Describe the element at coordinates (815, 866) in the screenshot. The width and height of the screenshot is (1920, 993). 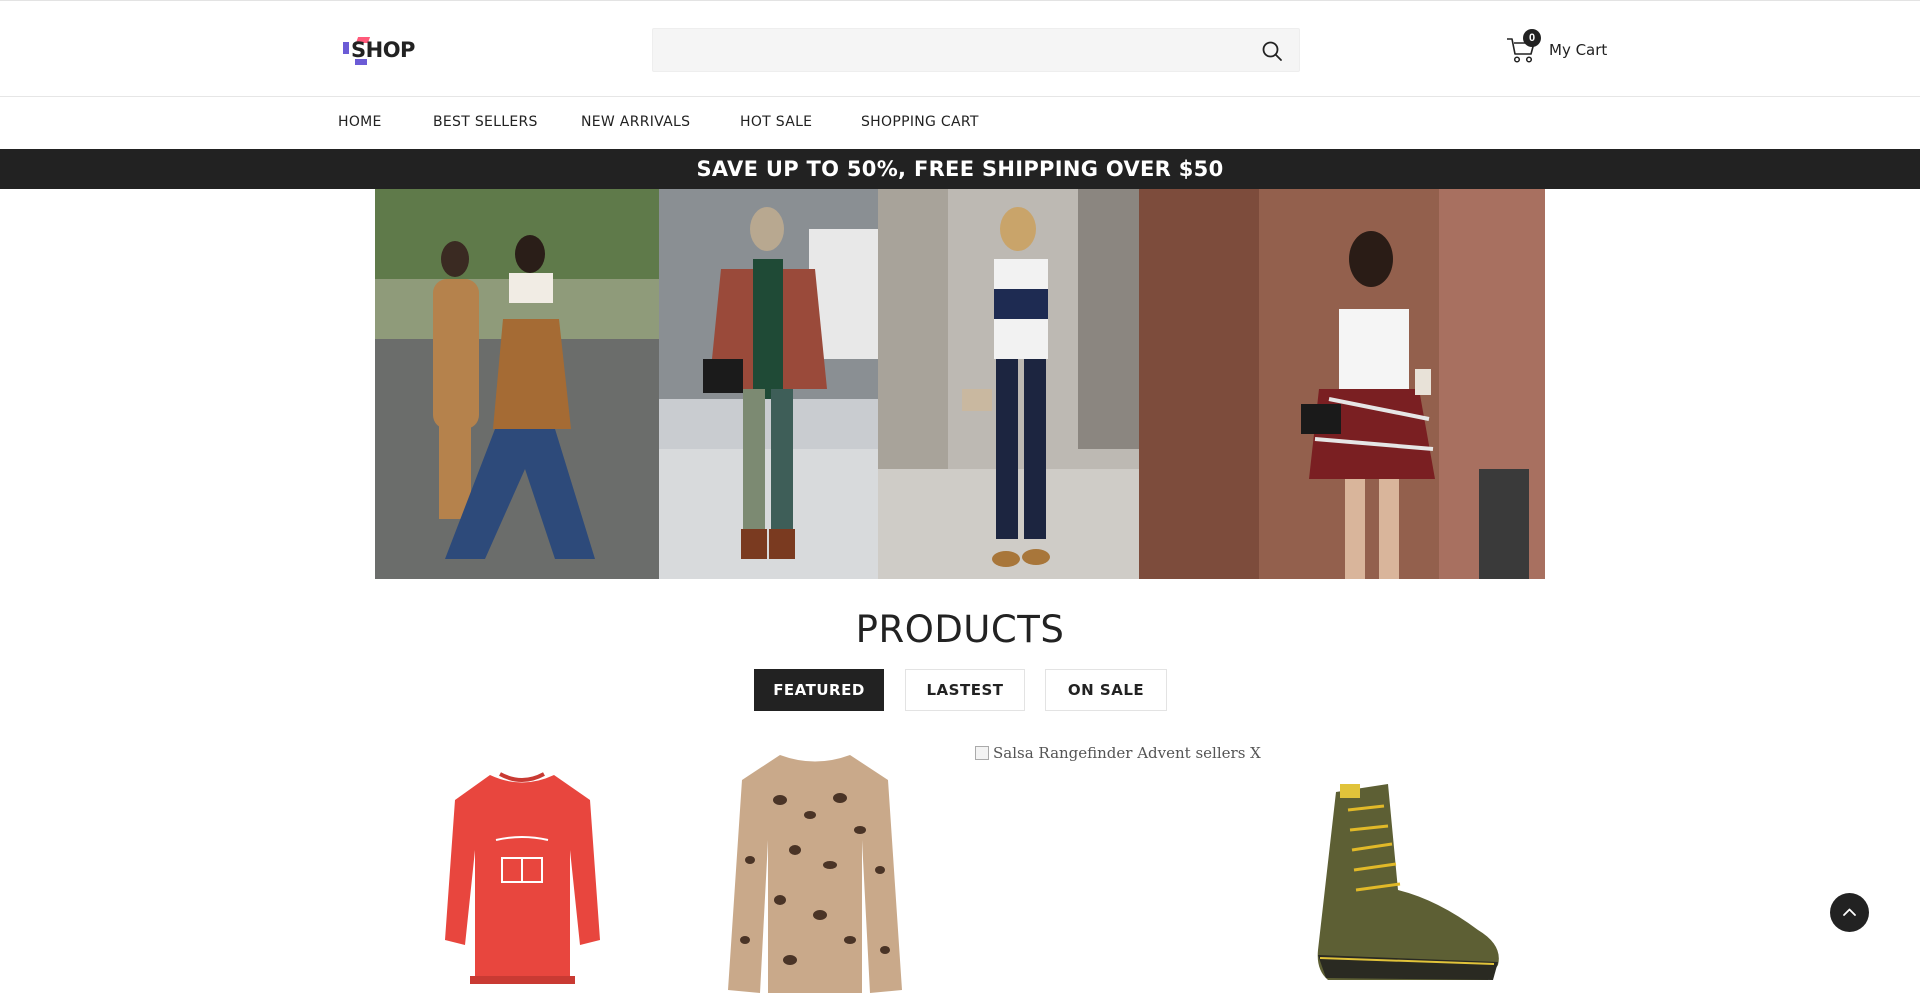
I see `product-image-leopard-top` at that location.